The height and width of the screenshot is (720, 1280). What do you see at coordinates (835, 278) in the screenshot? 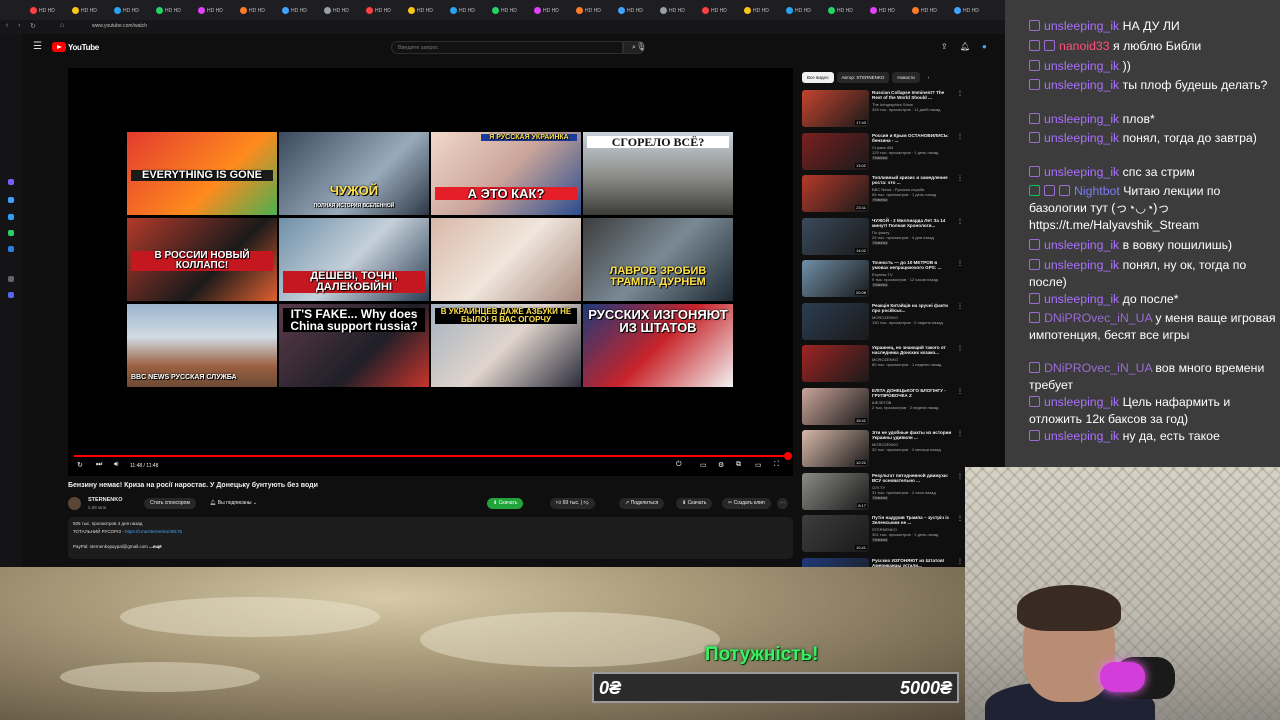
I see `recommended-thumbnail: 20:08` at bounding box center [835, 278].